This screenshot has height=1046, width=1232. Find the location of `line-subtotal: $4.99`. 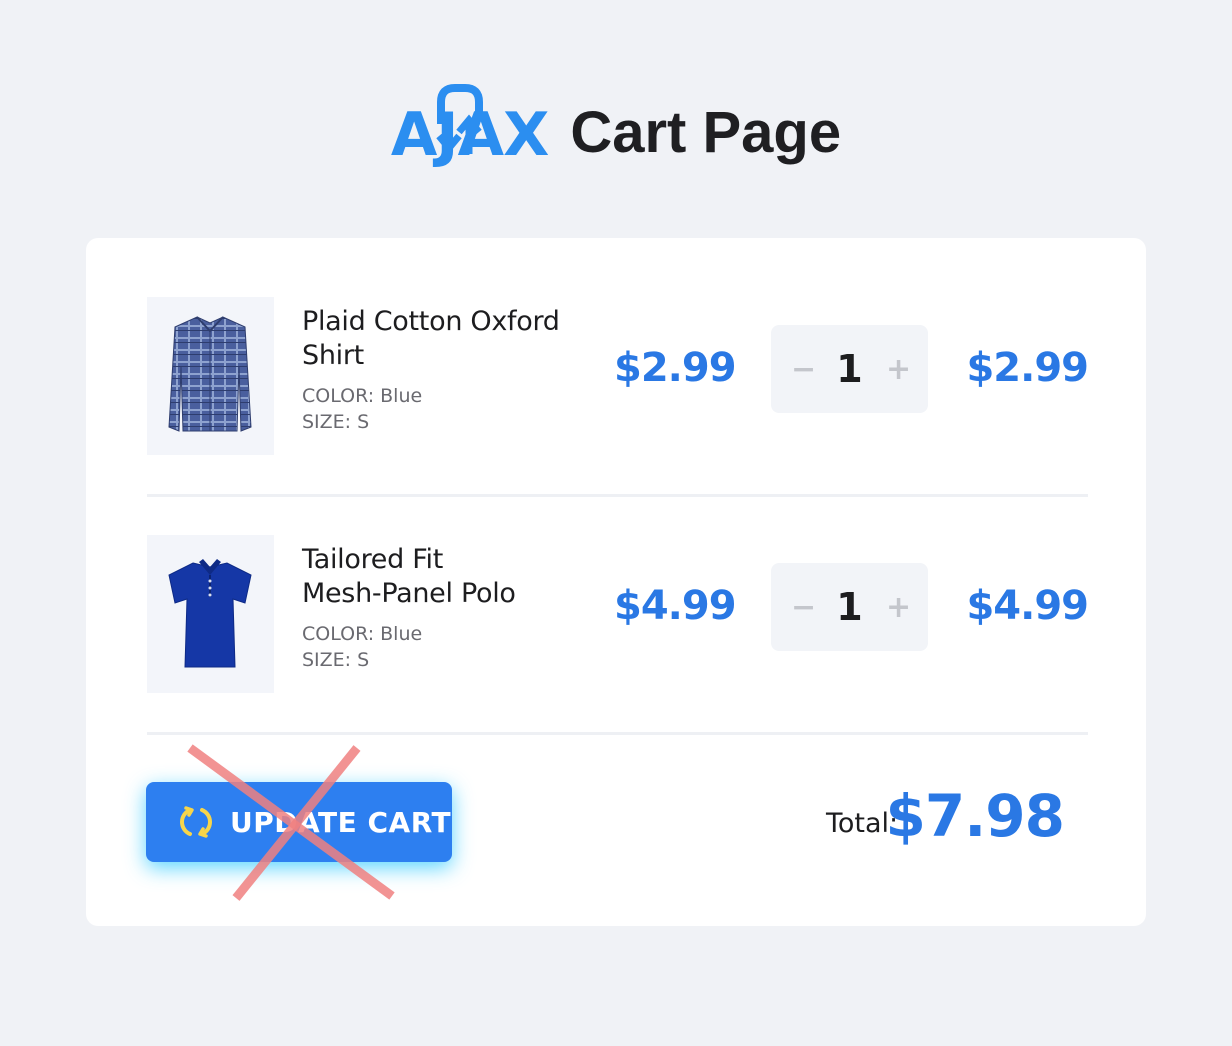

line-subtotal: $4.99 is located at coordinates (1027, 606).